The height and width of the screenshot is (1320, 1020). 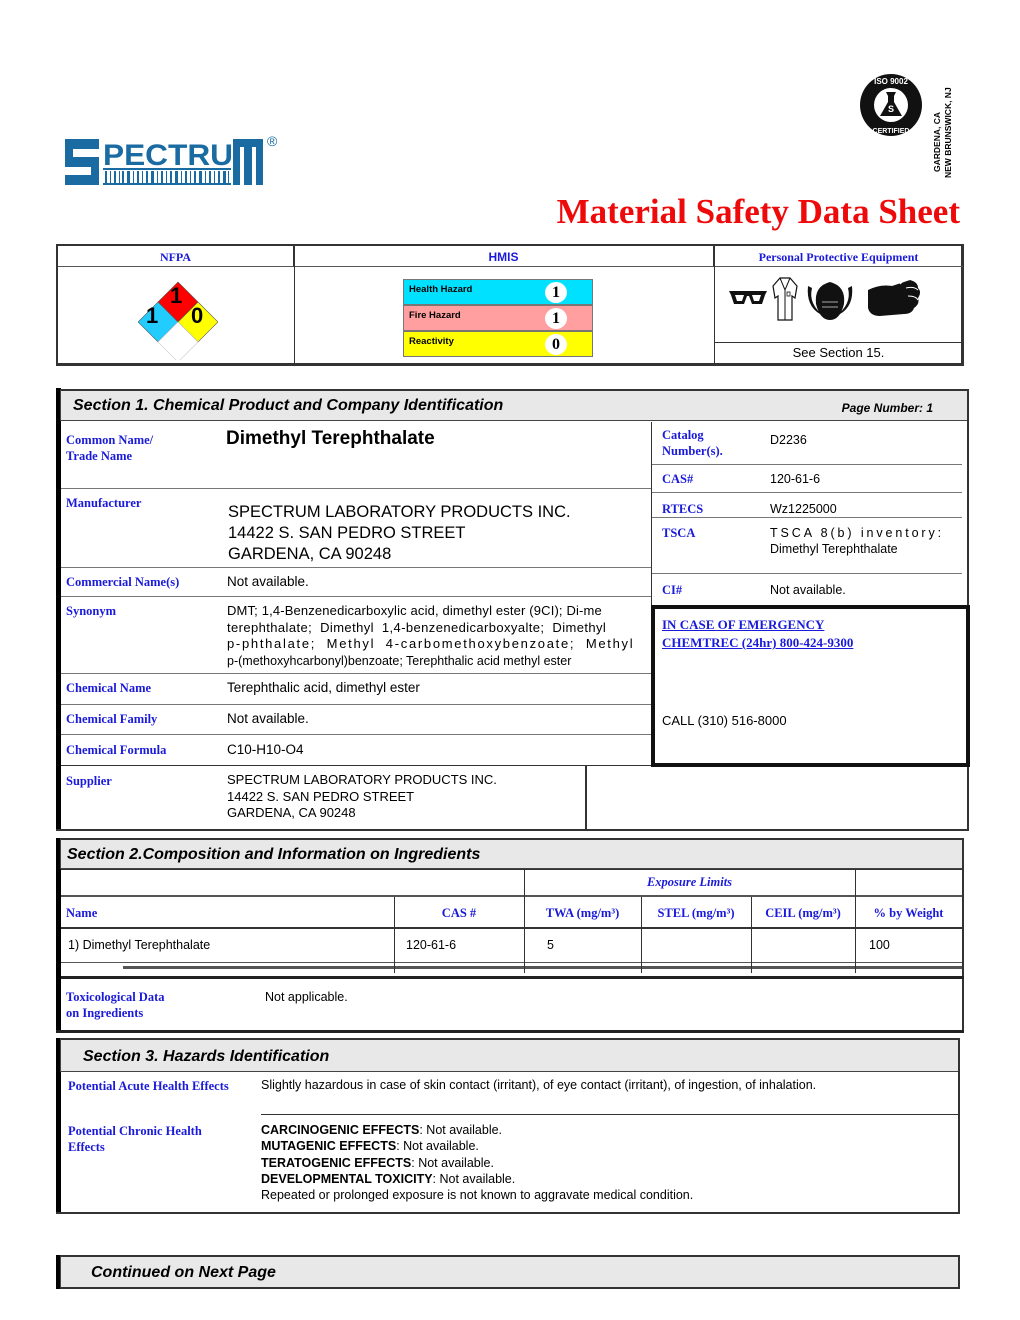 What do you see at coordinates (504, 256) in the screenshot?
I see `hmis-header: HMIS` at bounding box center [504, 256].